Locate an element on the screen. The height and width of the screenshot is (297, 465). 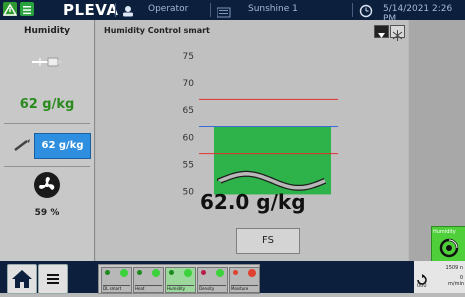
readout-small: 000 is located at coordinates (422, 286).